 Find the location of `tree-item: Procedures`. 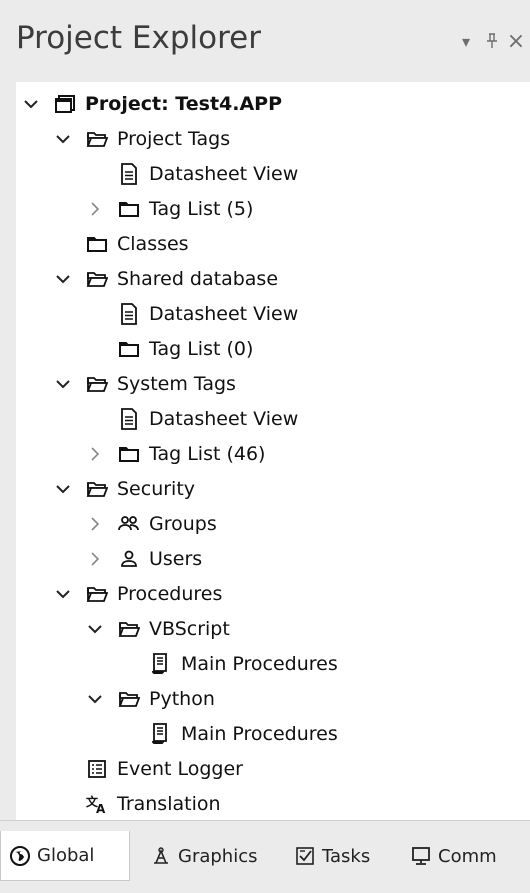

tree-item: Procedures is located at coordinates (138, 594).